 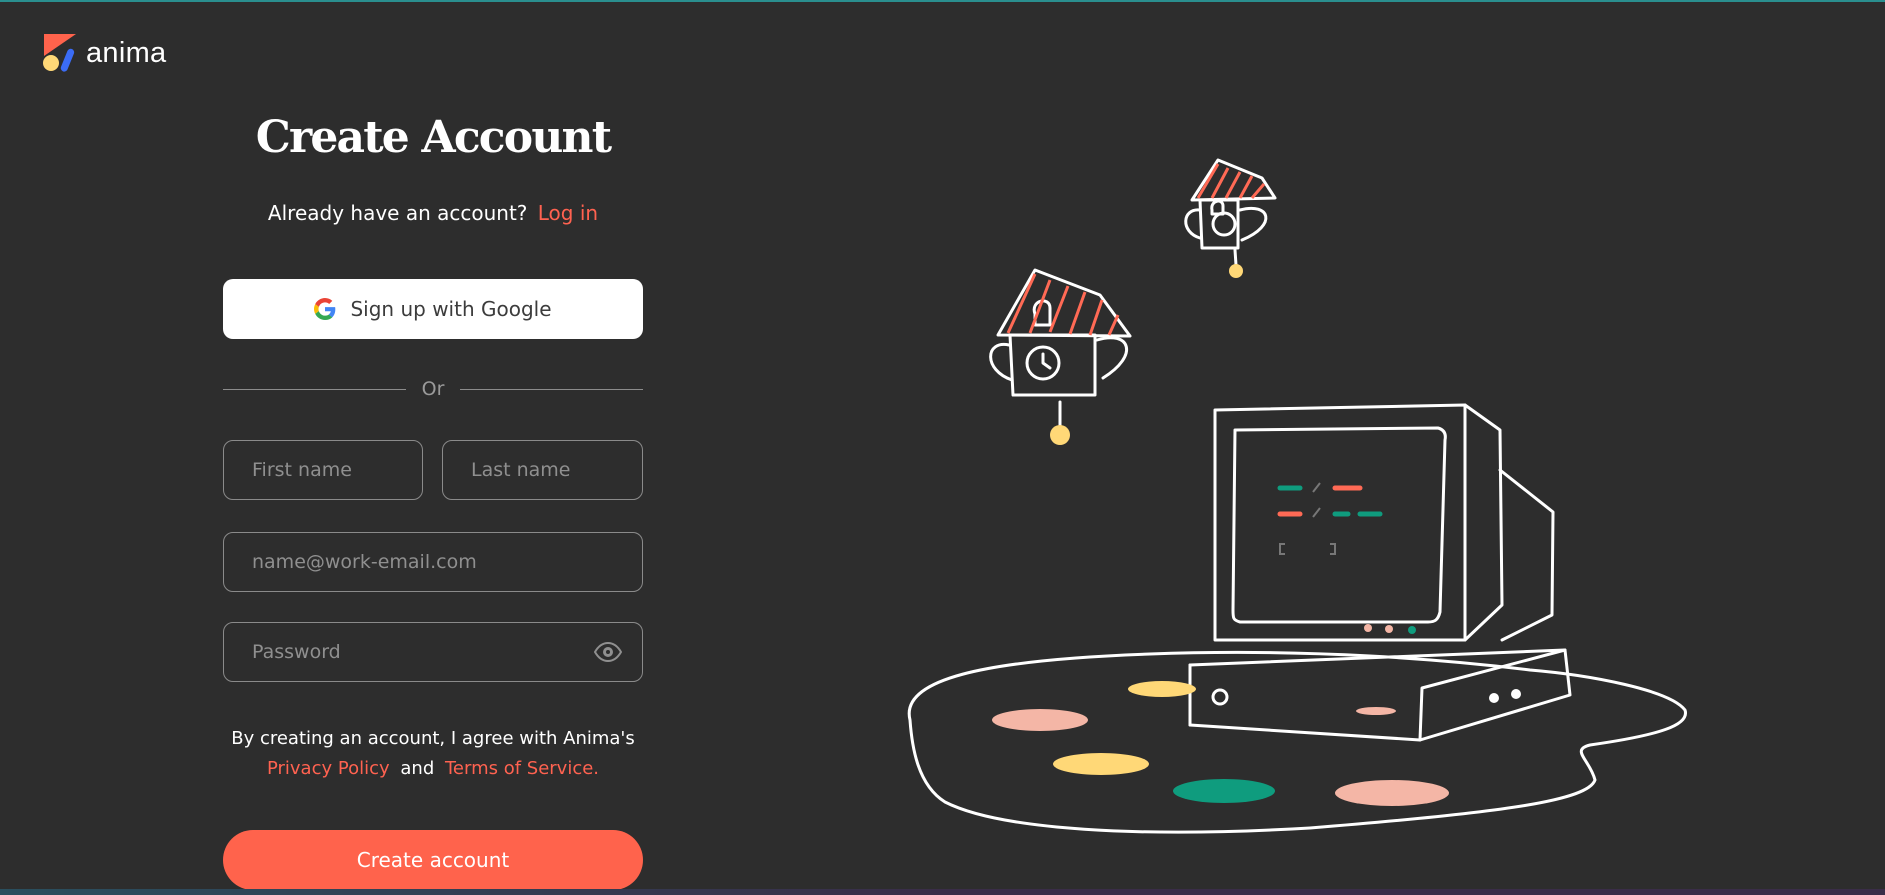 I want to click on terms-links-line: Privacy Policy and Terms of Service., so click(x=433, y=769).